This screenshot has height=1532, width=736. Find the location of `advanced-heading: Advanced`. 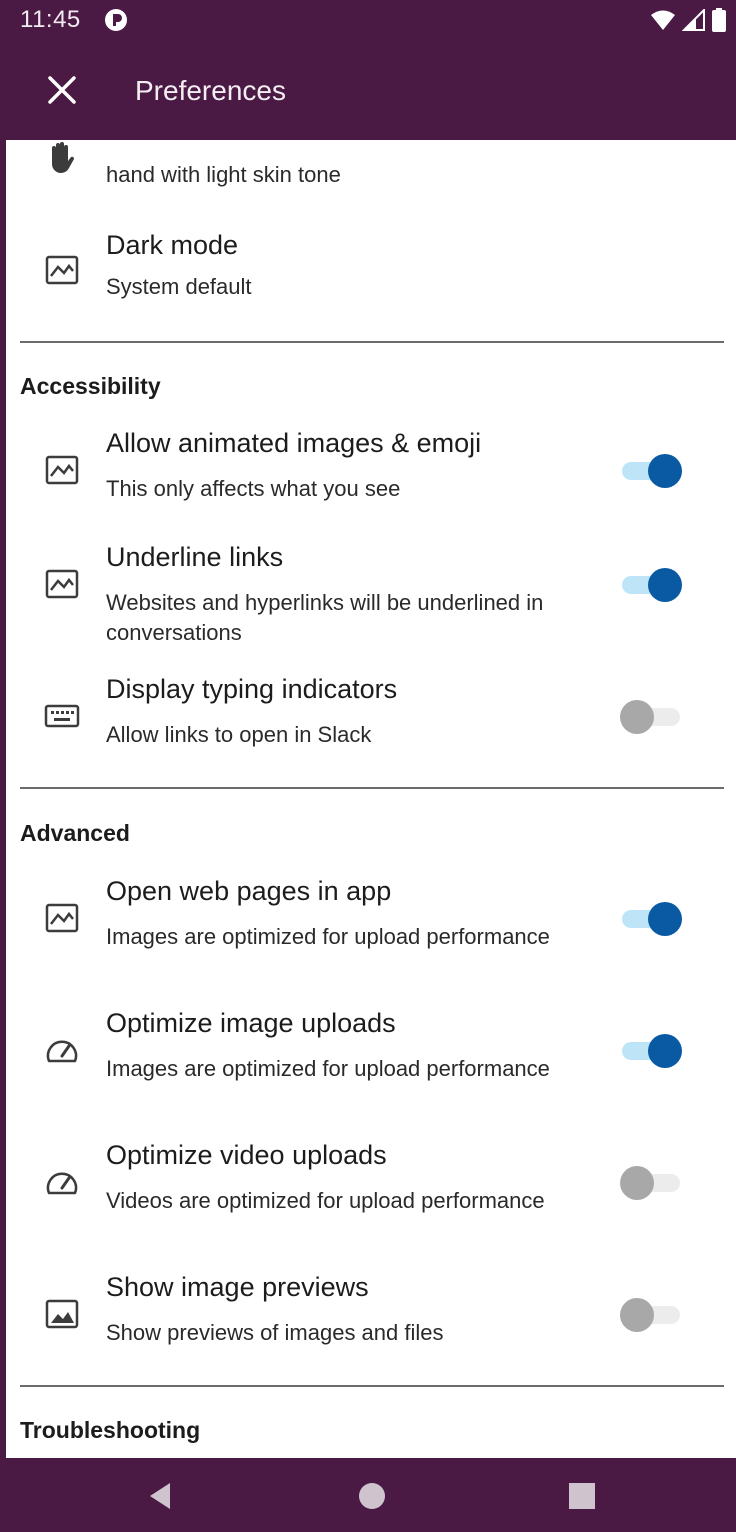

advanced-heading: Advanced is located at coordinates (75, 833).